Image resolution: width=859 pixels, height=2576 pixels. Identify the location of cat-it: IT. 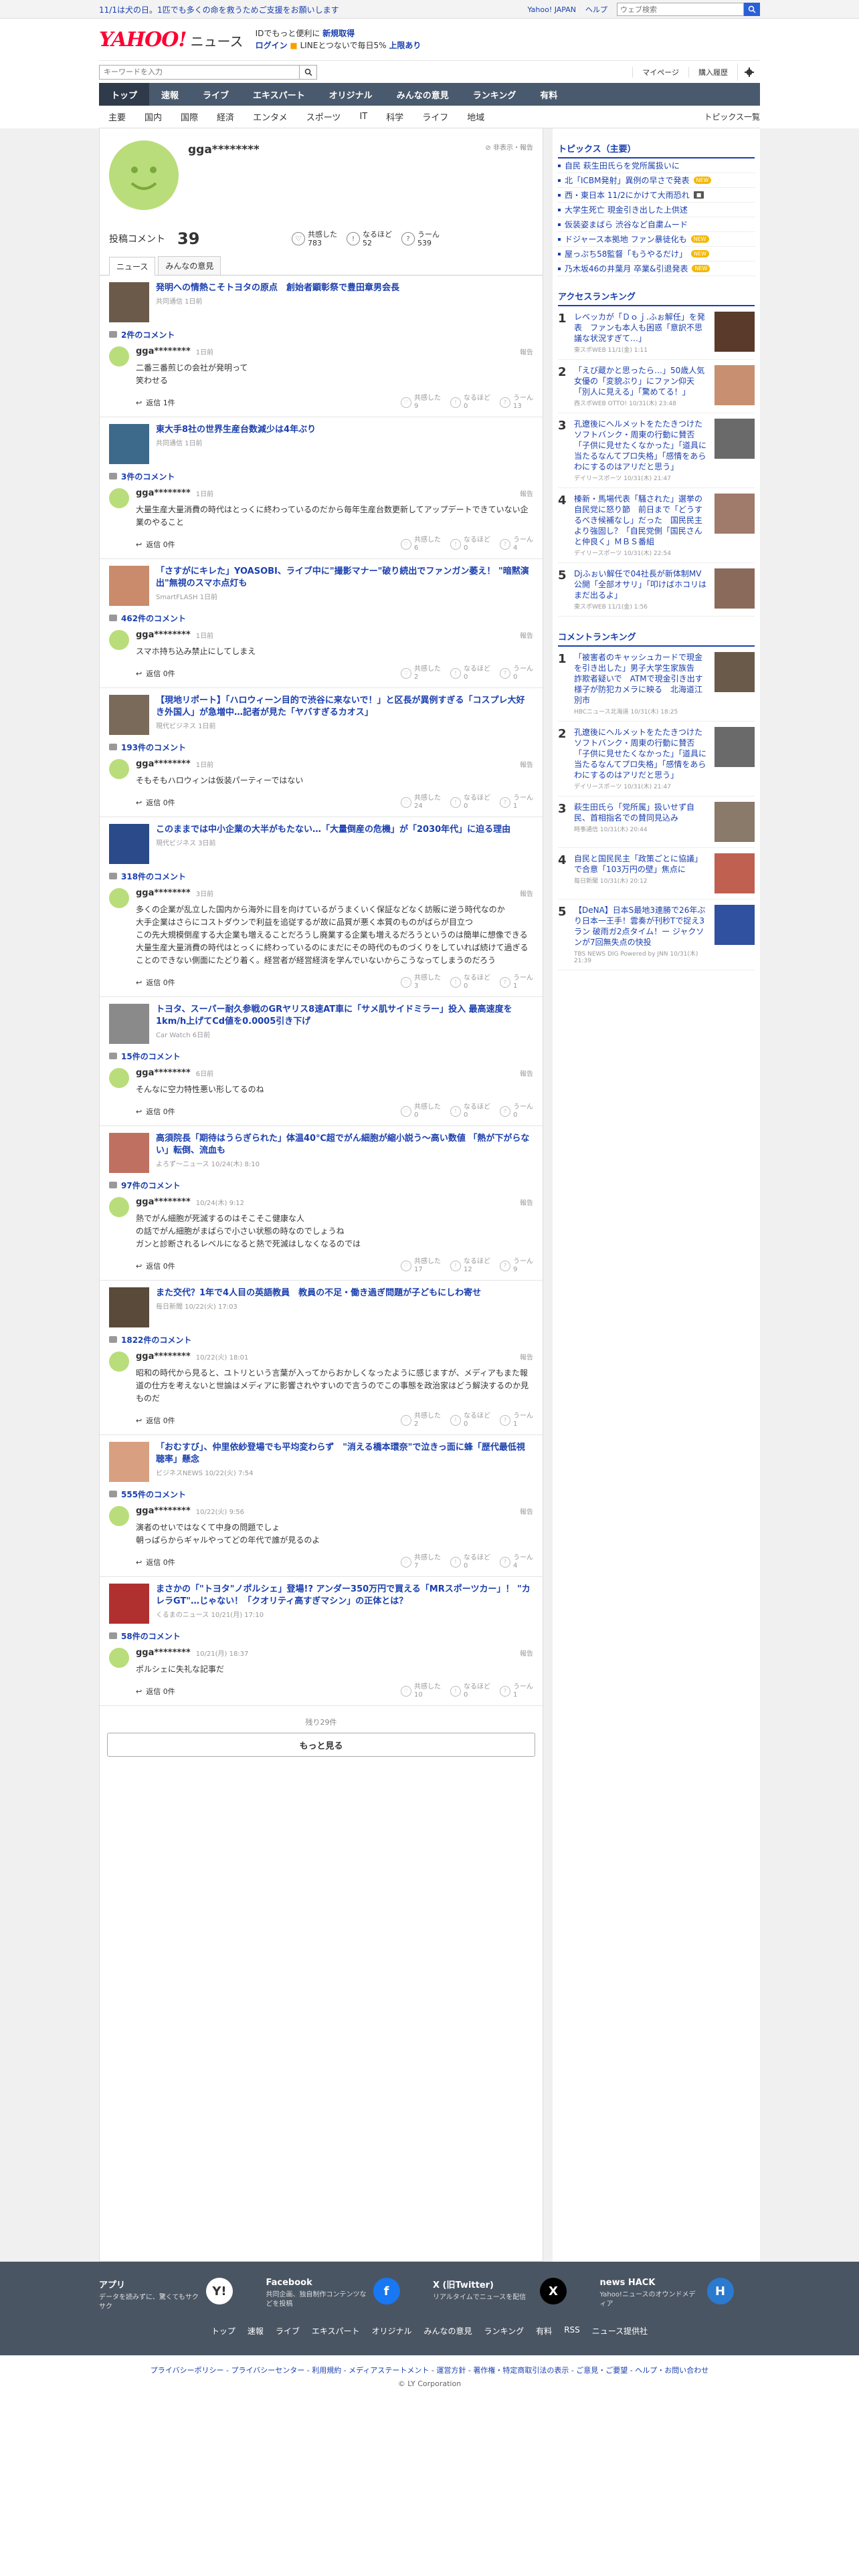
(363, 117).